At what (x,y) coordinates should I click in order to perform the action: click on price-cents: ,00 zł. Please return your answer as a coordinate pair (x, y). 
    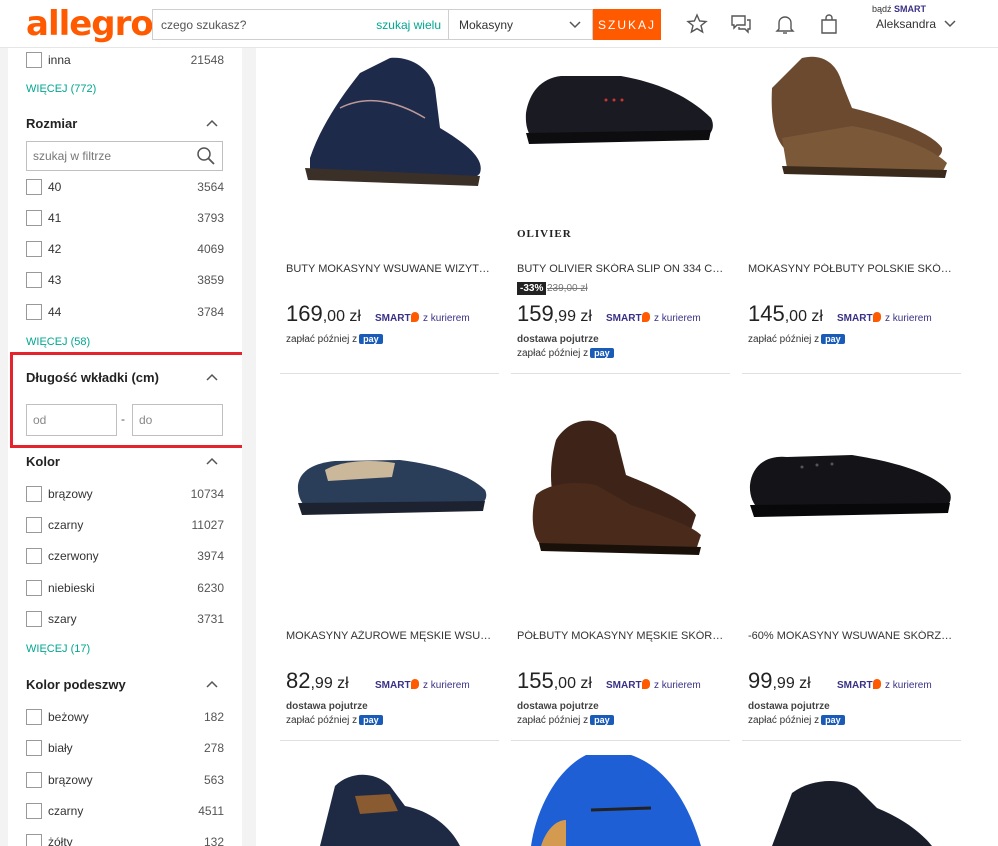
    Looking at the image, I should click on (572, 683).